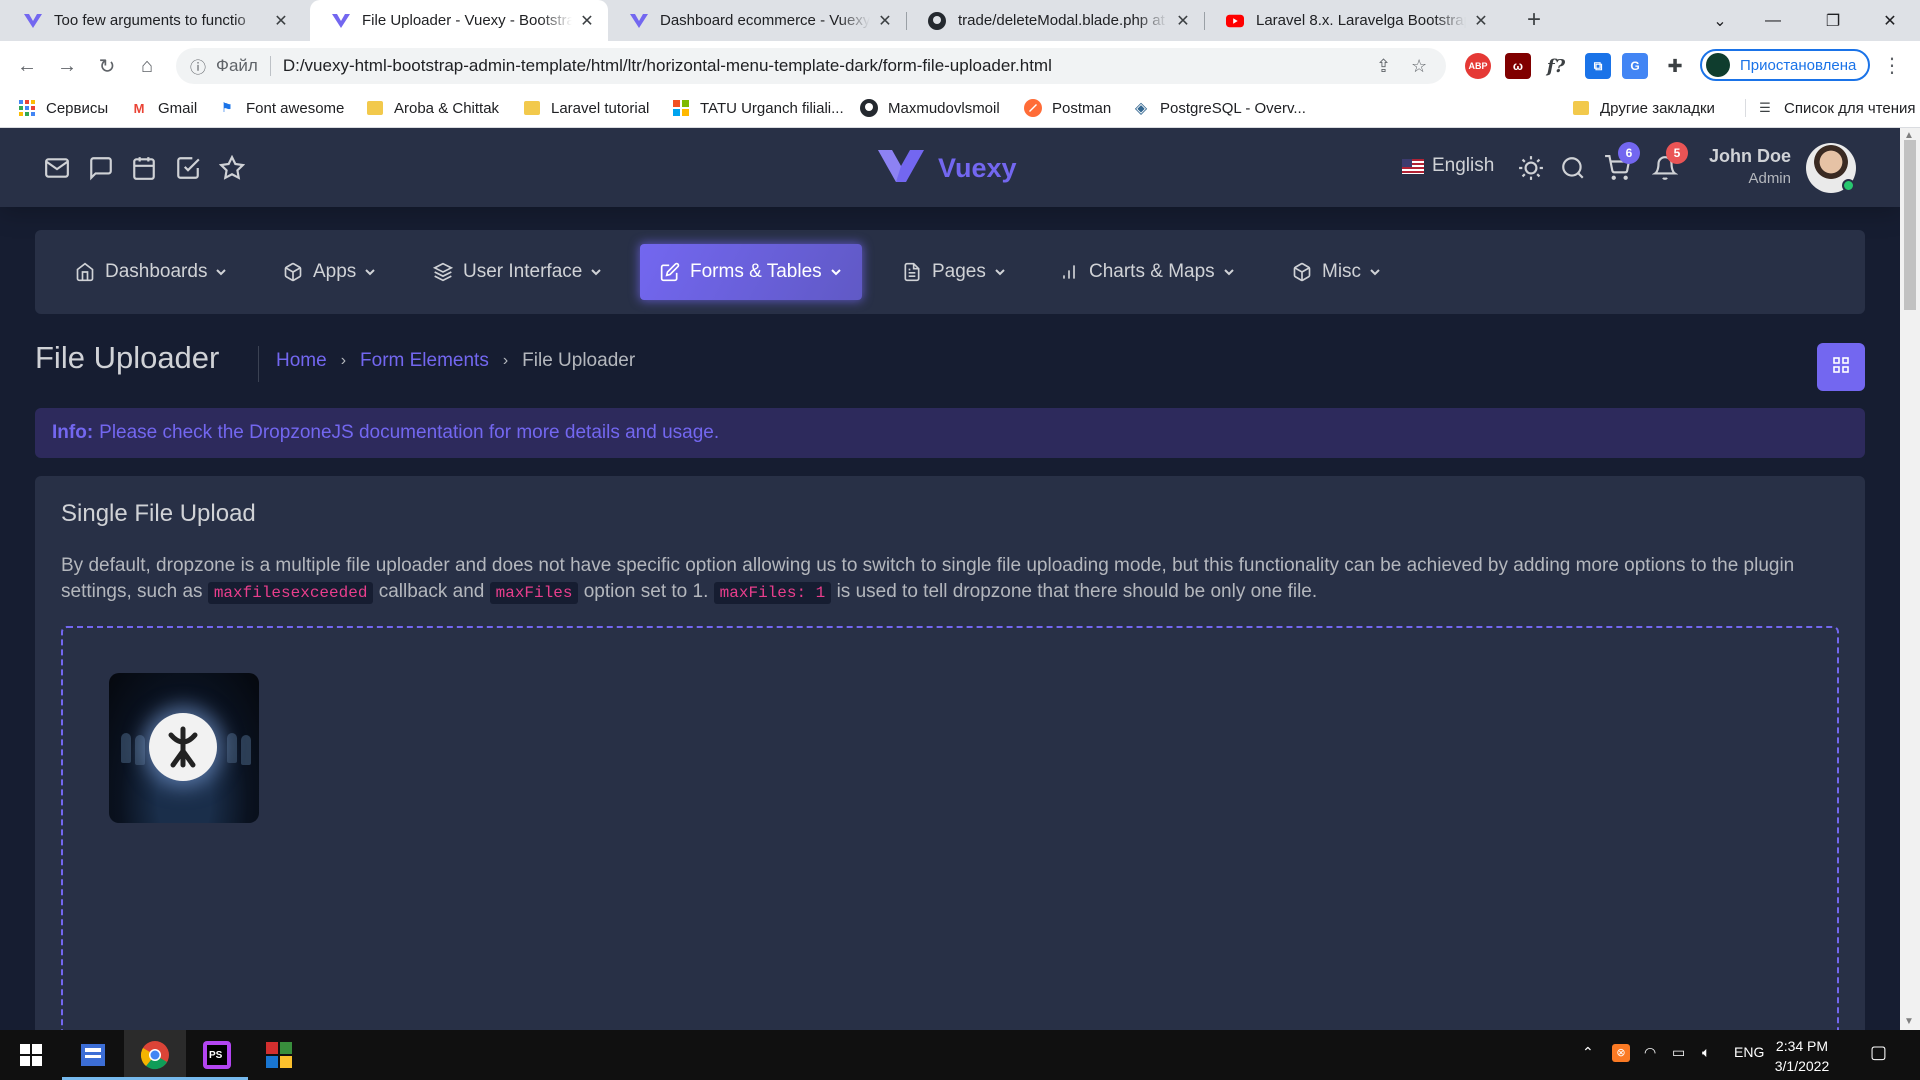 The image size is (1920, 1080). I want to click on chevron-up-icon: ⌃, so click(1588, 1052).